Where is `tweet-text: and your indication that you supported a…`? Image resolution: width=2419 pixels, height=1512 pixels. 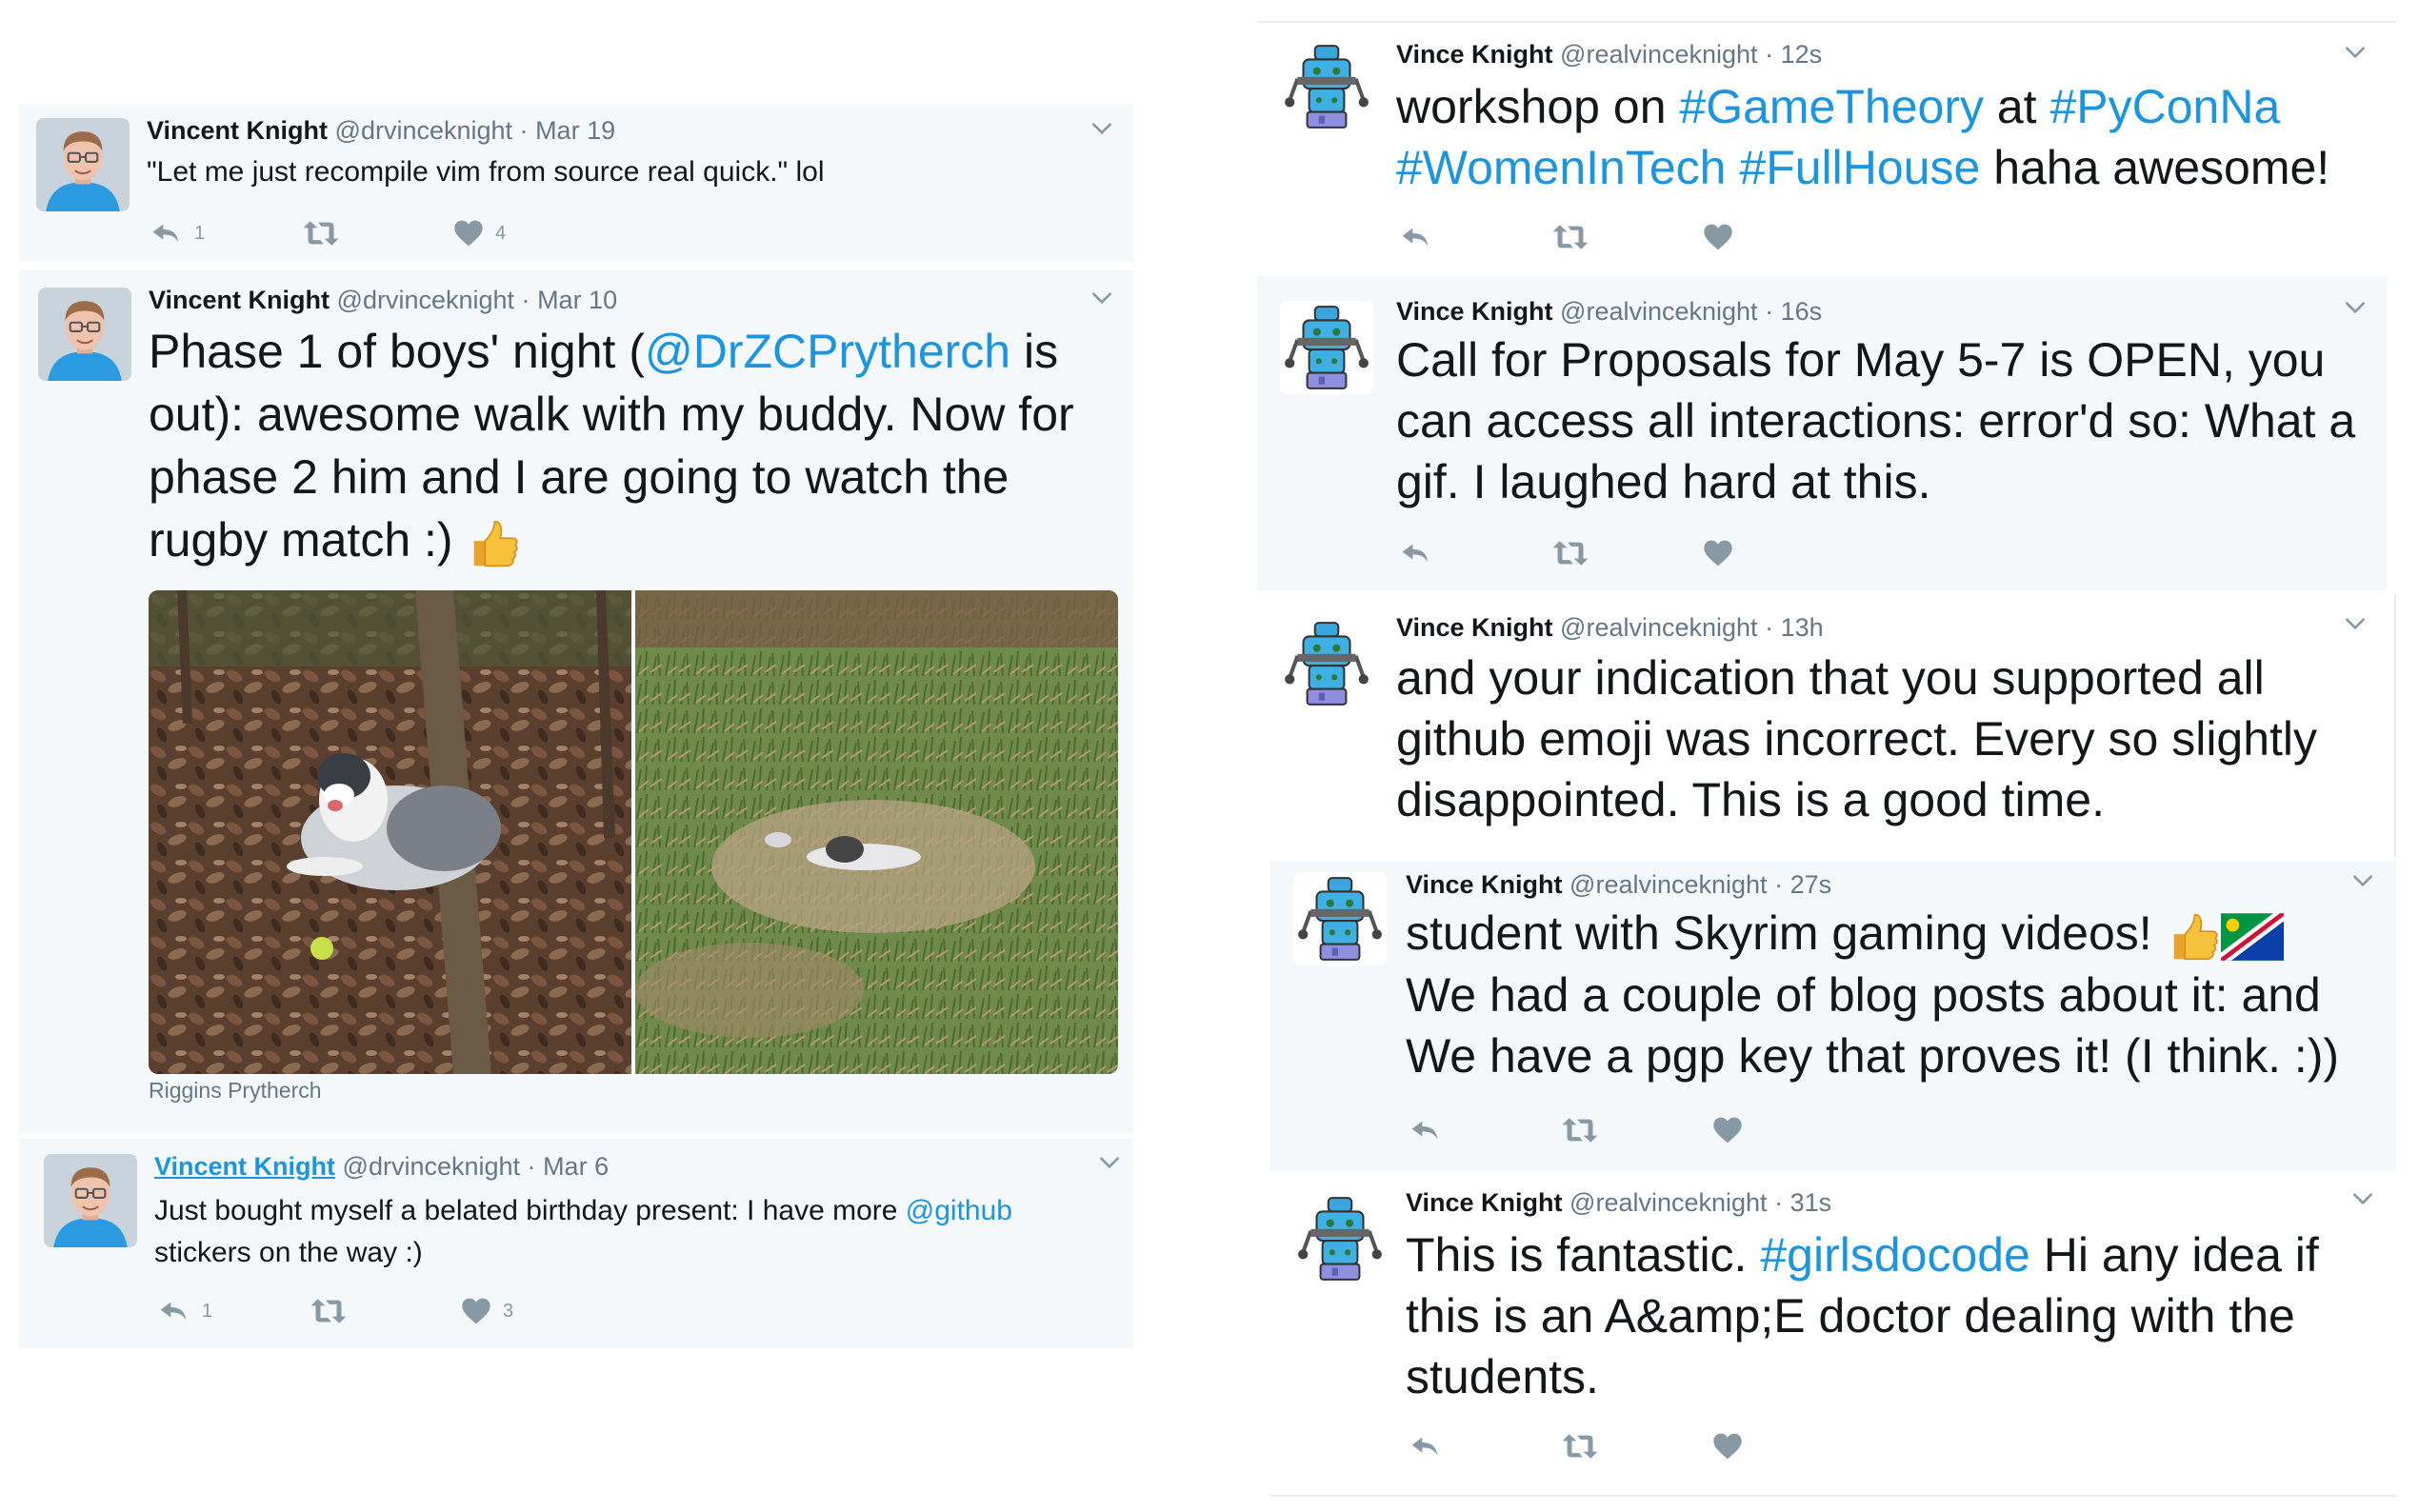
tweet-text: and your indication that you supported a… is located at coordinates (1857, 738).